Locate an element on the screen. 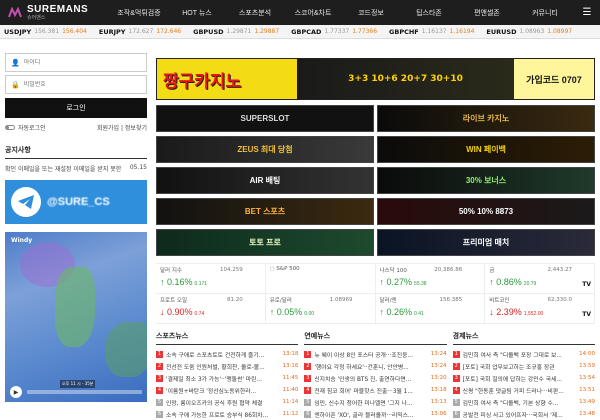  nav-item-fun-zone: 편앤썰존 is located at coordinates (487, 12).